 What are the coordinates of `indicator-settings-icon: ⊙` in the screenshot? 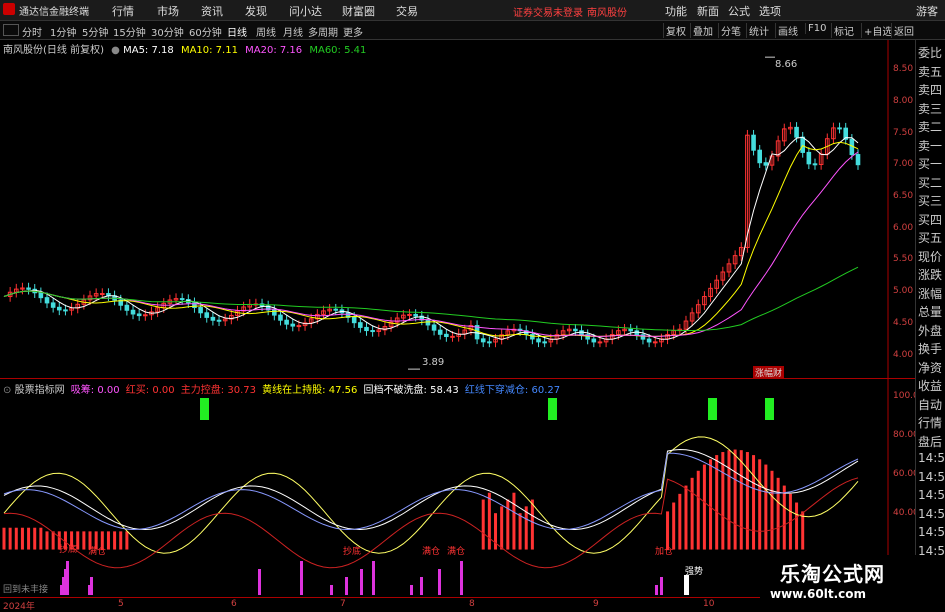 It's located at (7, 390).